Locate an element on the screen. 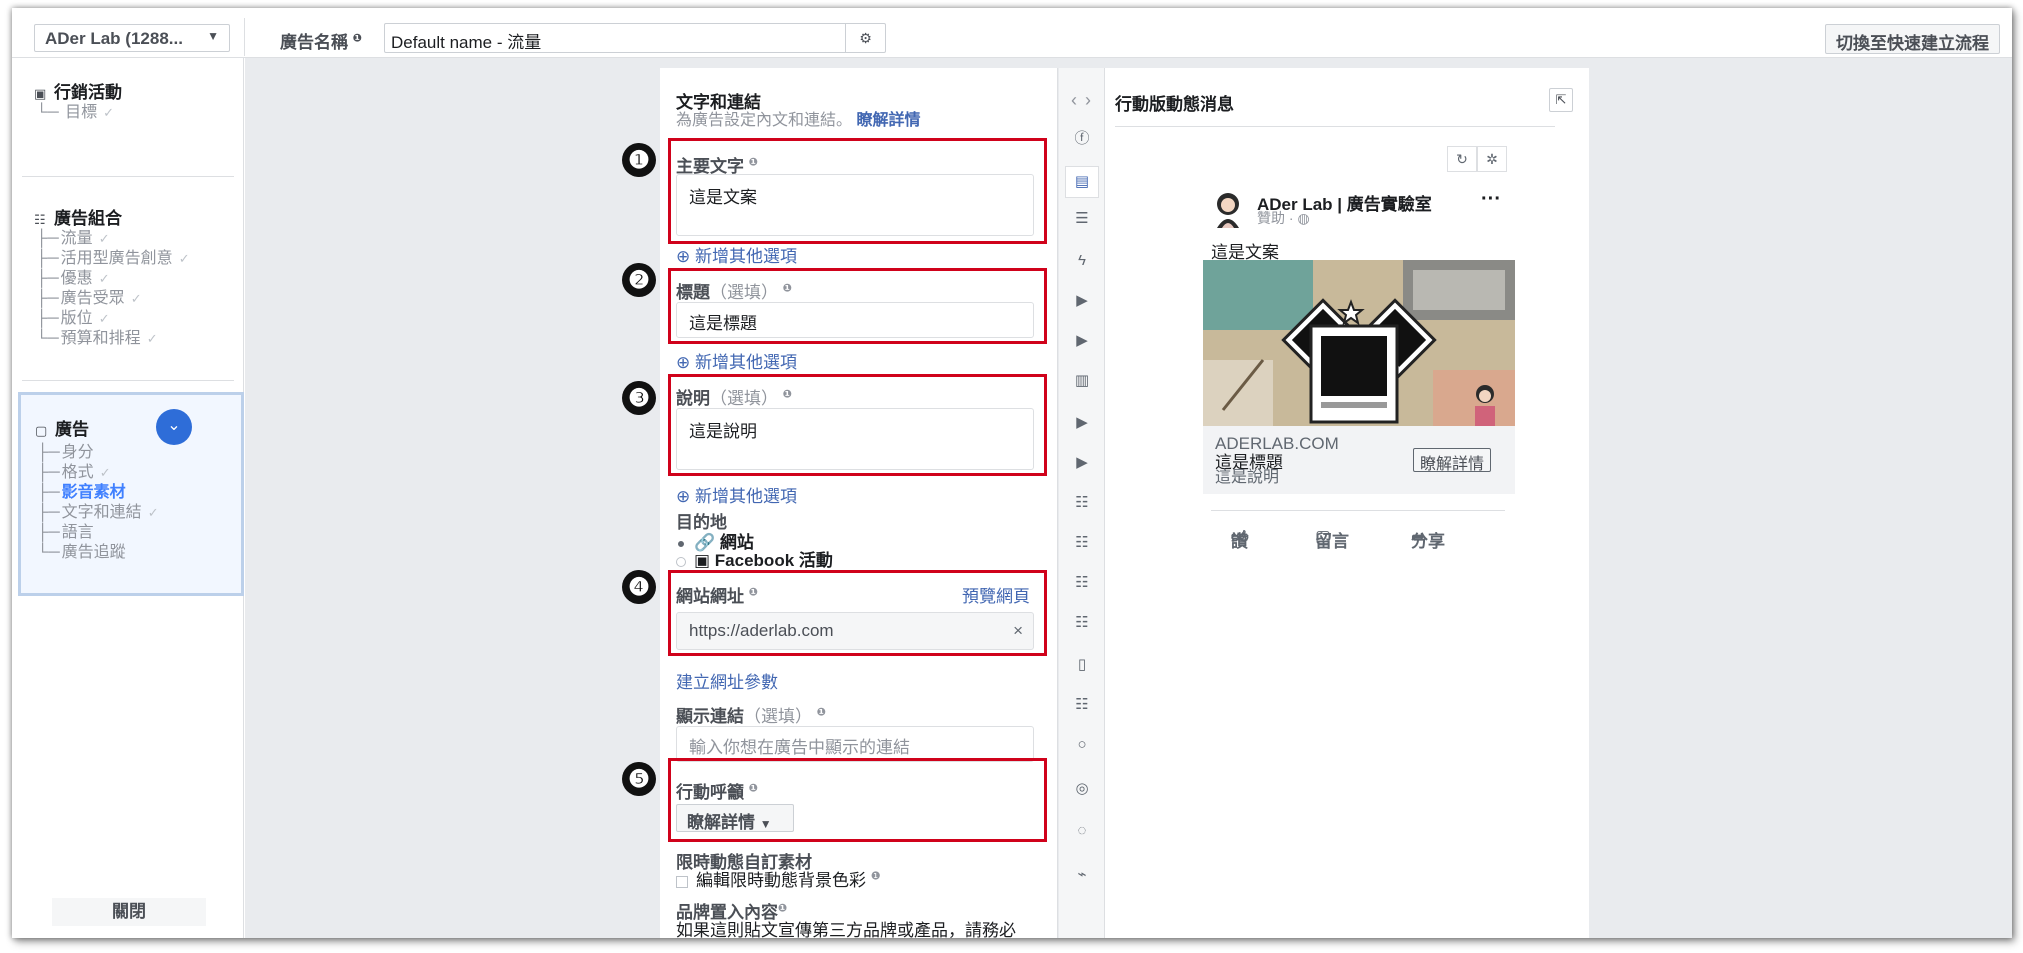  placement-rail: ‹› ⓕ ▤ ☰ ϟ ▶ ▶ ▥ ▶ ▶ ☷ ☷ ☷ ☷ ▯ ☷ ○ ◎ ◌ ⌁ is located at coordinates (1082, 503).